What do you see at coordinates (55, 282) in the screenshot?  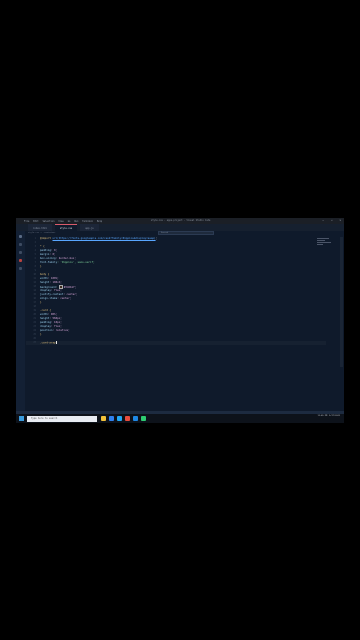 I see `code-token: : 100vh;` at bounding box center [55, 282].